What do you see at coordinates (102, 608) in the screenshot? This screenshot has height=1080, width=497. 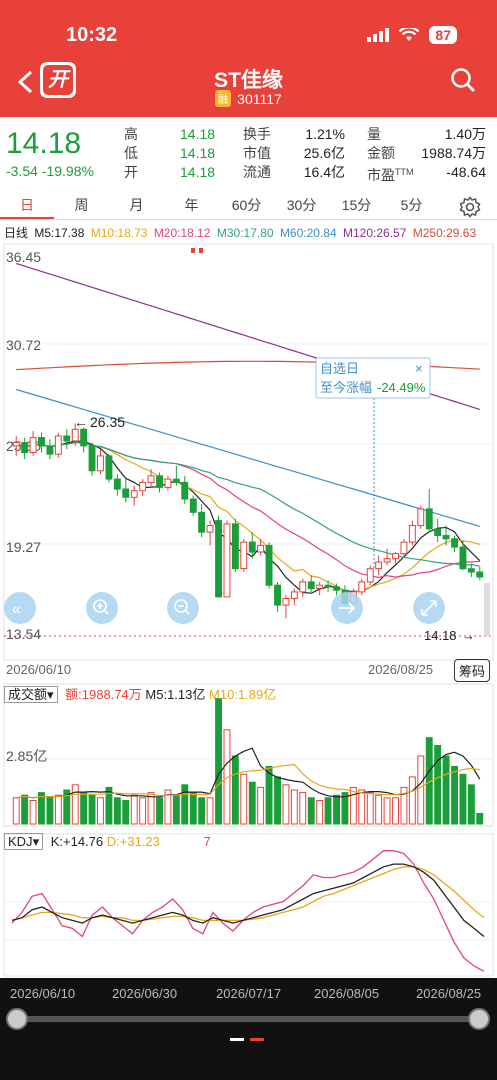 I see `zoom-in-button` at bounding box center [102, 608].